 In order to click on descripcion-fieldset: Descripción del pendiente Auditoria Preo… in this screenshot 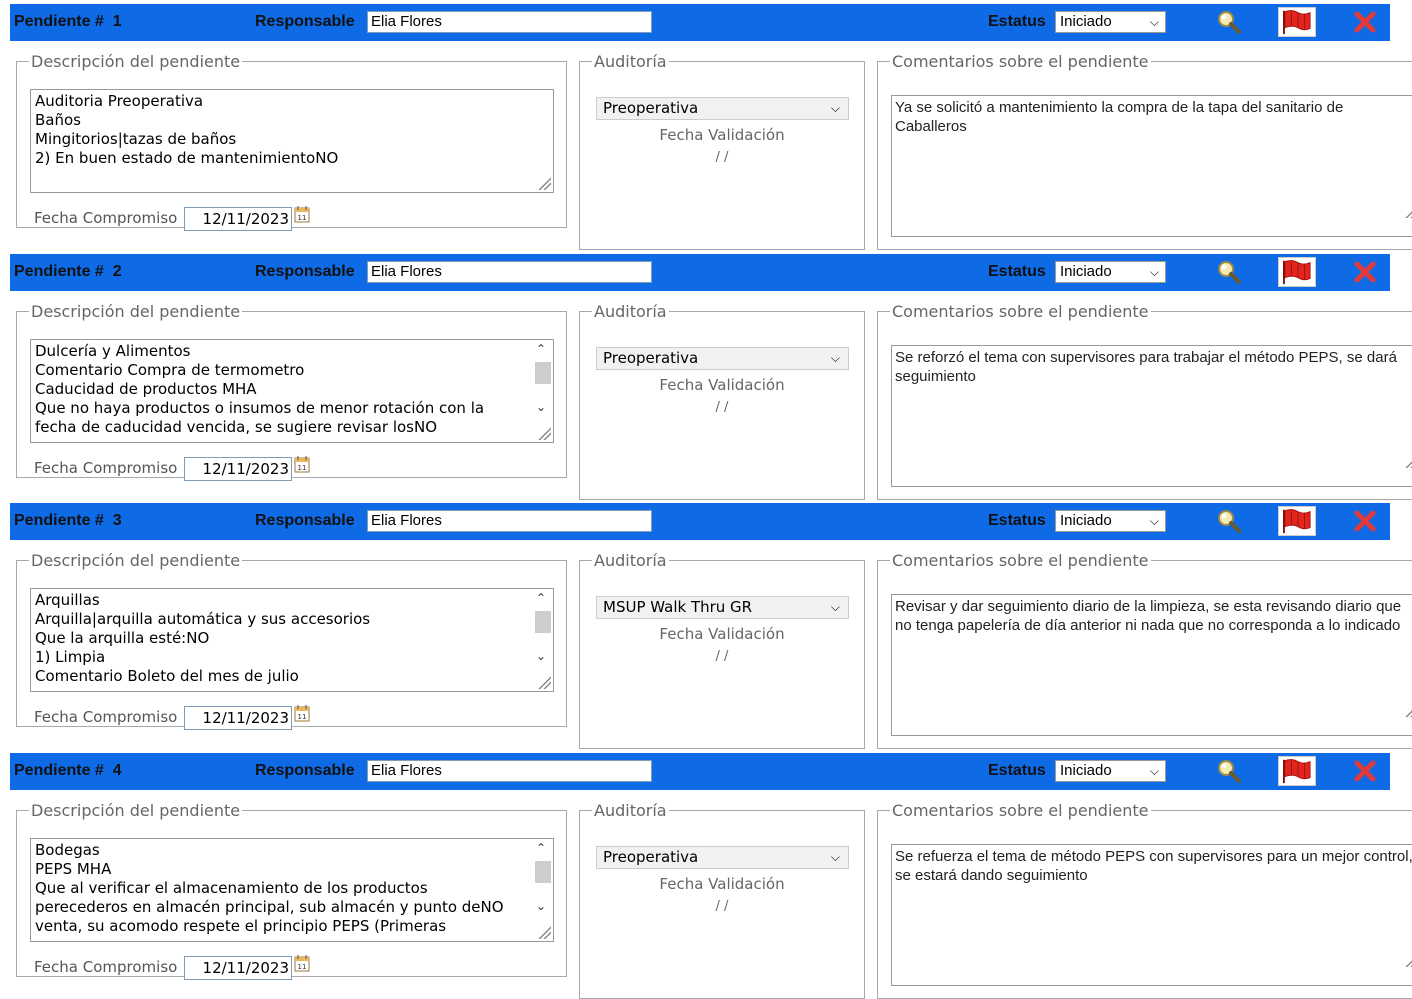, I will do `click(291, 141)`.